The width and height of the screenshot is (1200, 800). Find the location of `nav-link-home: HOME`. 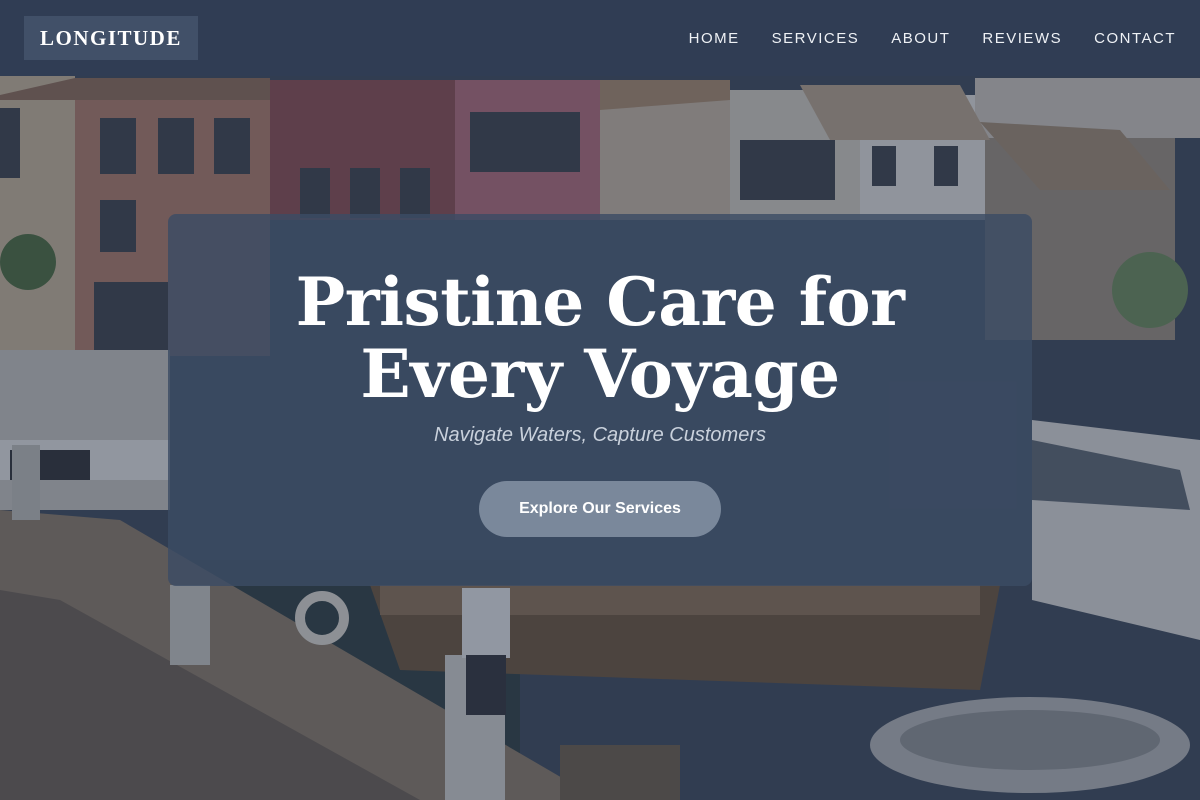

nav-link-home: HOME is located at coordinates (714, 38).